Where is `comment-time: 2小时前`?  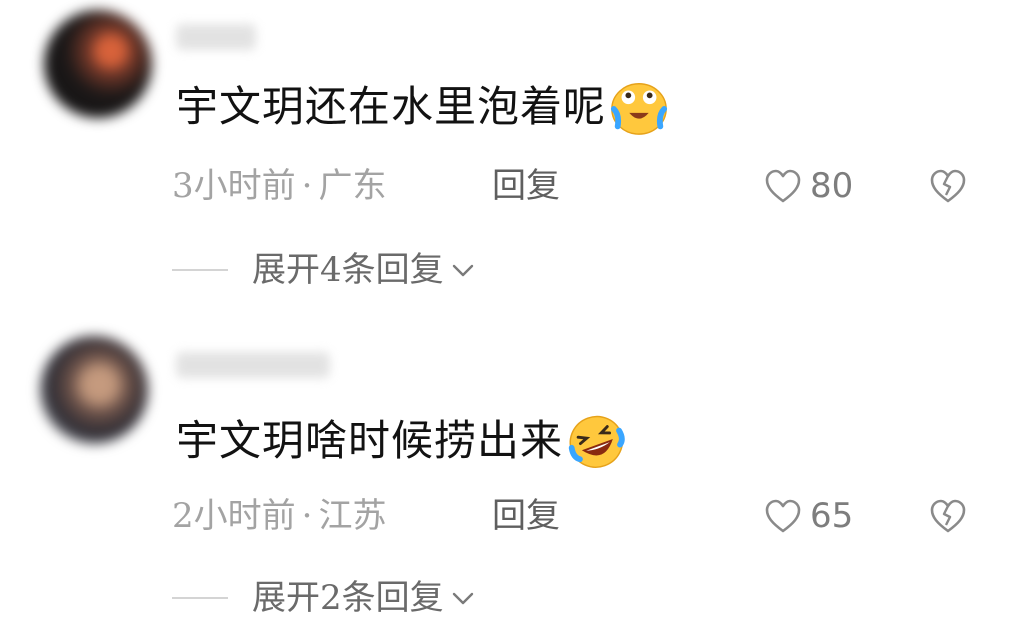 comment-time: 2小时前 is located at coordinates (234, 516).